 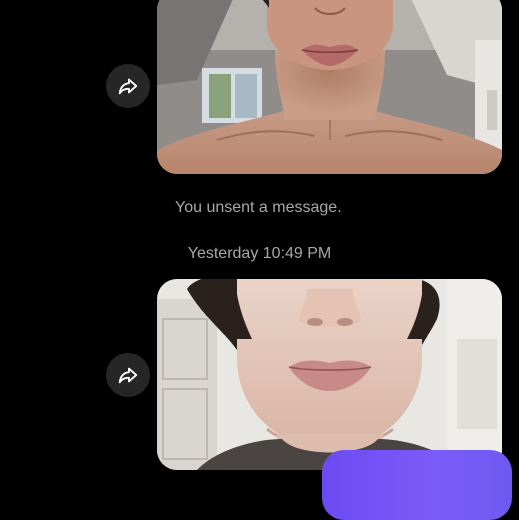 What do you see at coordinates (258, 207) in the screenshot?
I see `unsent-message-note: You unsent a message.` at bounding box center [258, 207].